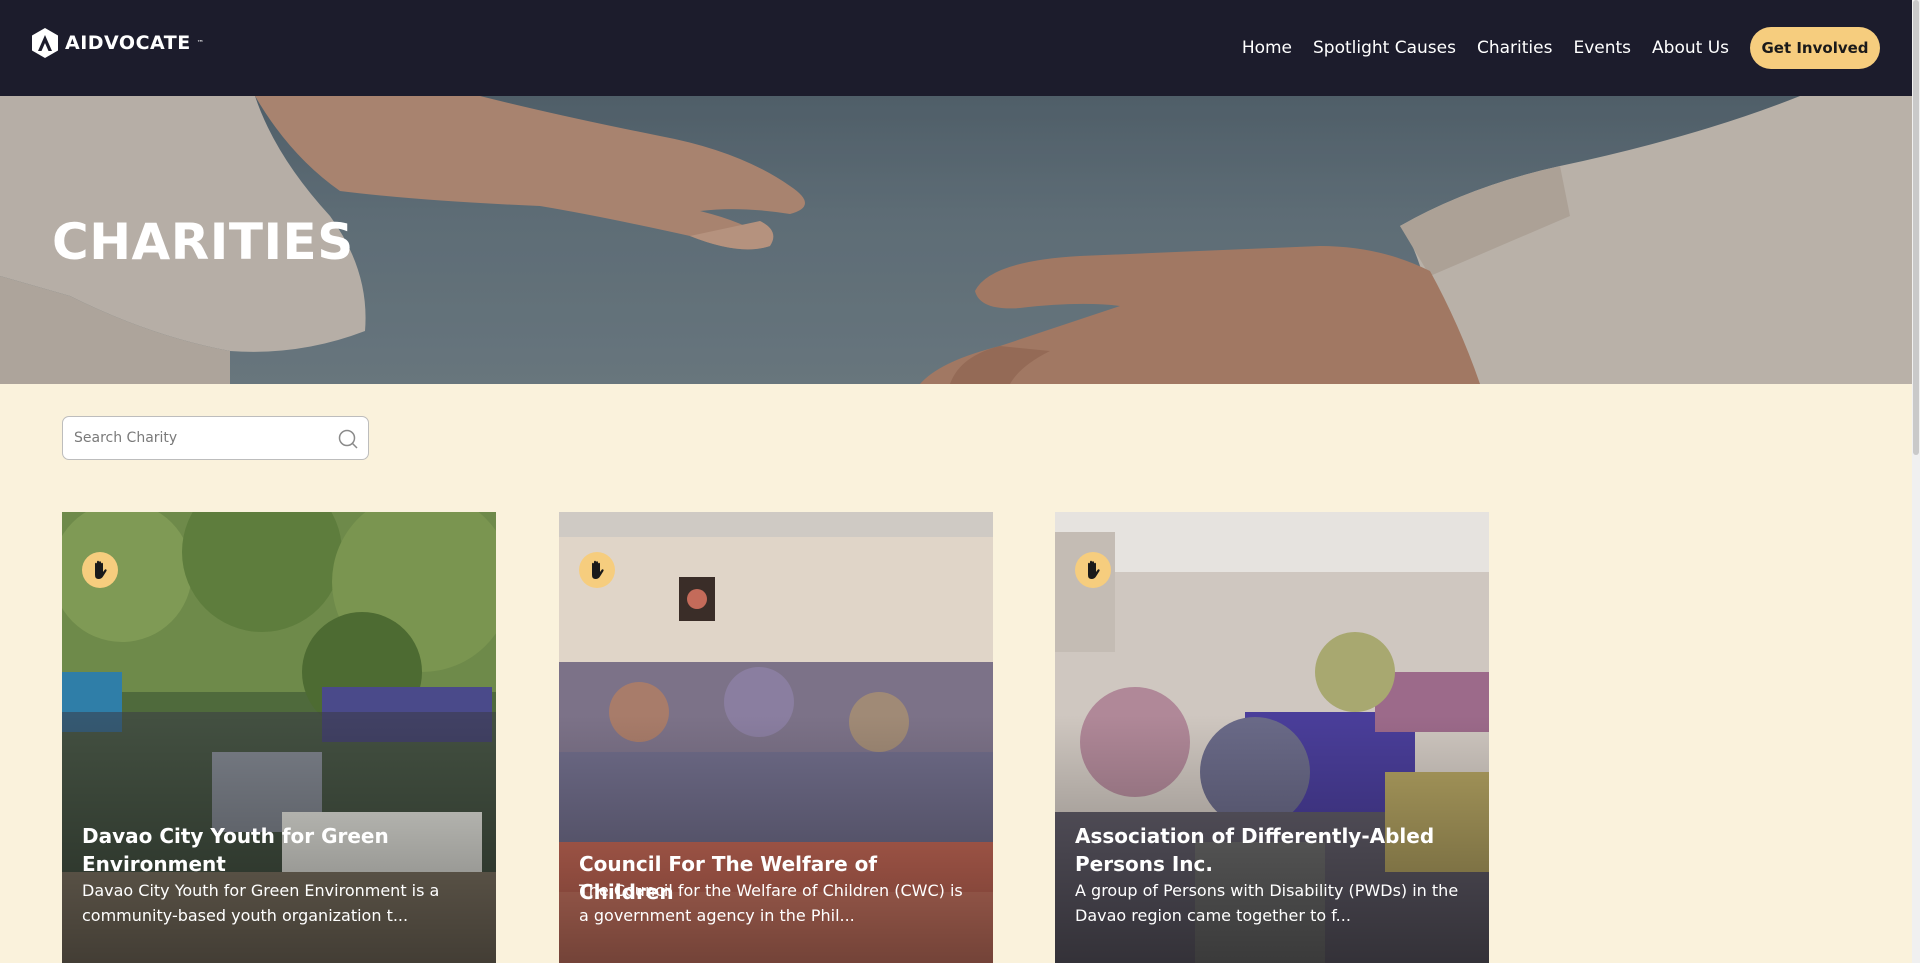 This screenshot has height=963, width=1920. I want to click on search-icon, so click(348, 439).